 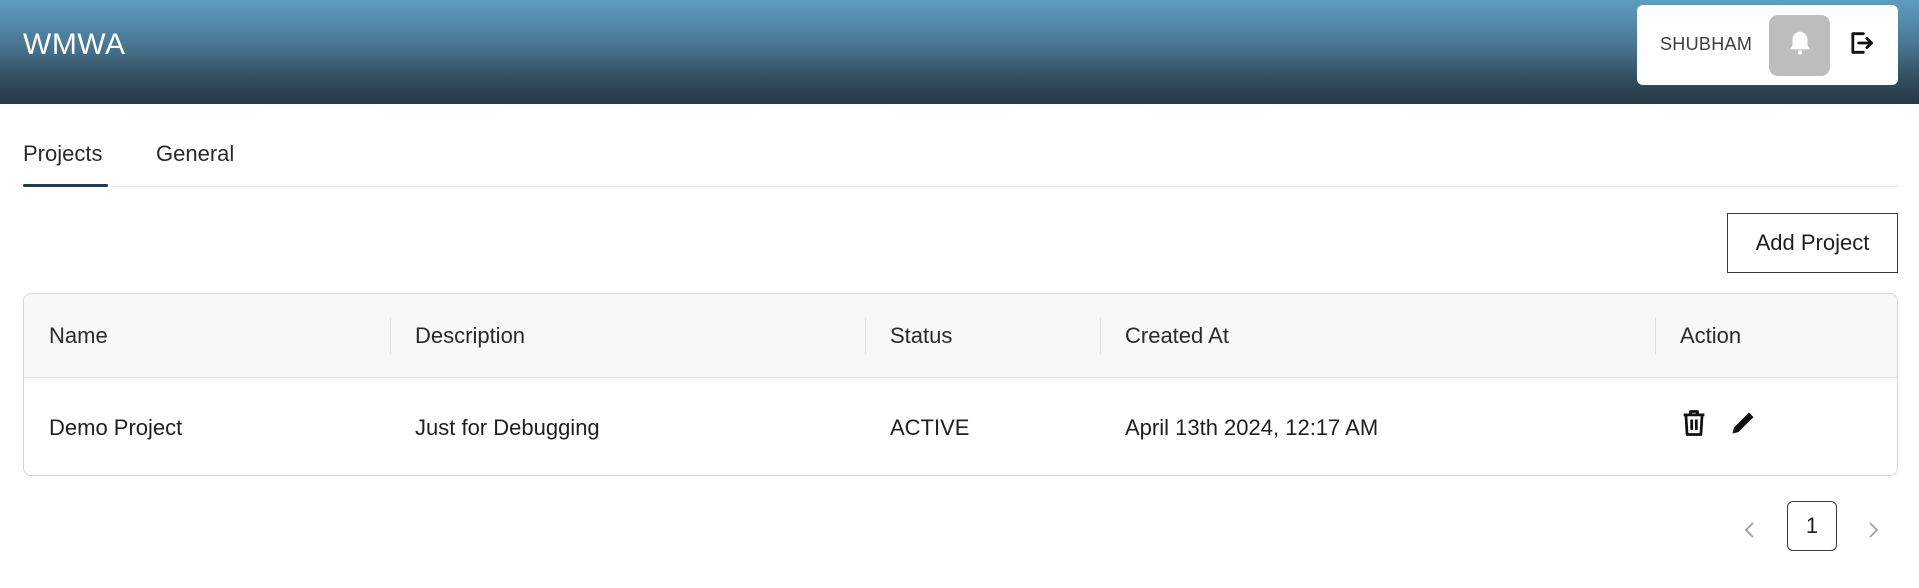 I want to click on delete-project-button, so click(x=1694, y=425).